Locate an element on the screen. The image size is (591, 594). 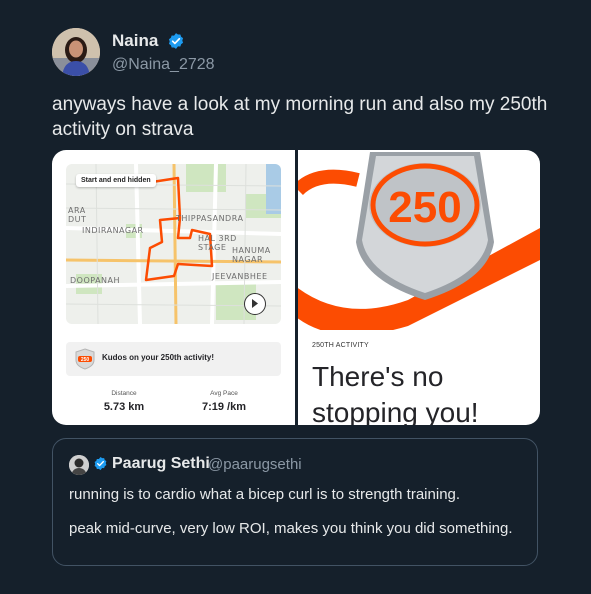
milestone-headline: There's no stopping you! is located at coordinates (395, 393).